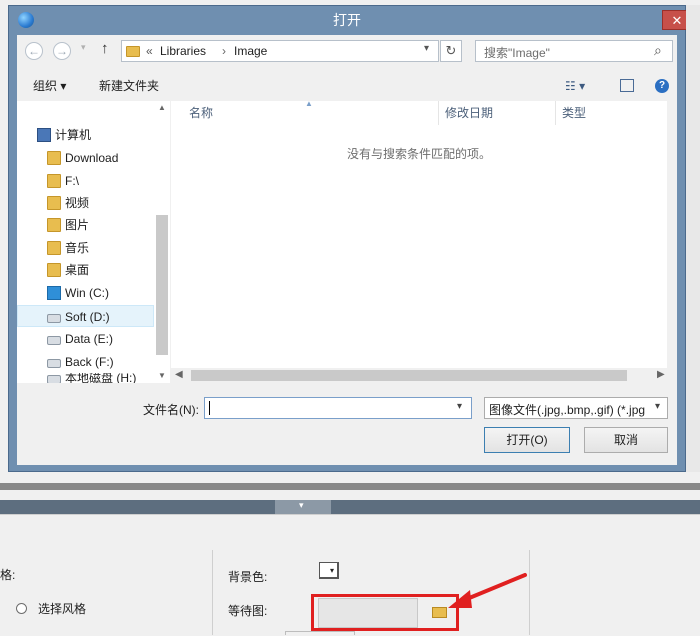 The width and height of the screenshot is (700, 636). What do you see at coordinates (280, 51) in the screenshot?
I see `address-bar: « Libraries › Image ▾` at bounding box center [280, 51].